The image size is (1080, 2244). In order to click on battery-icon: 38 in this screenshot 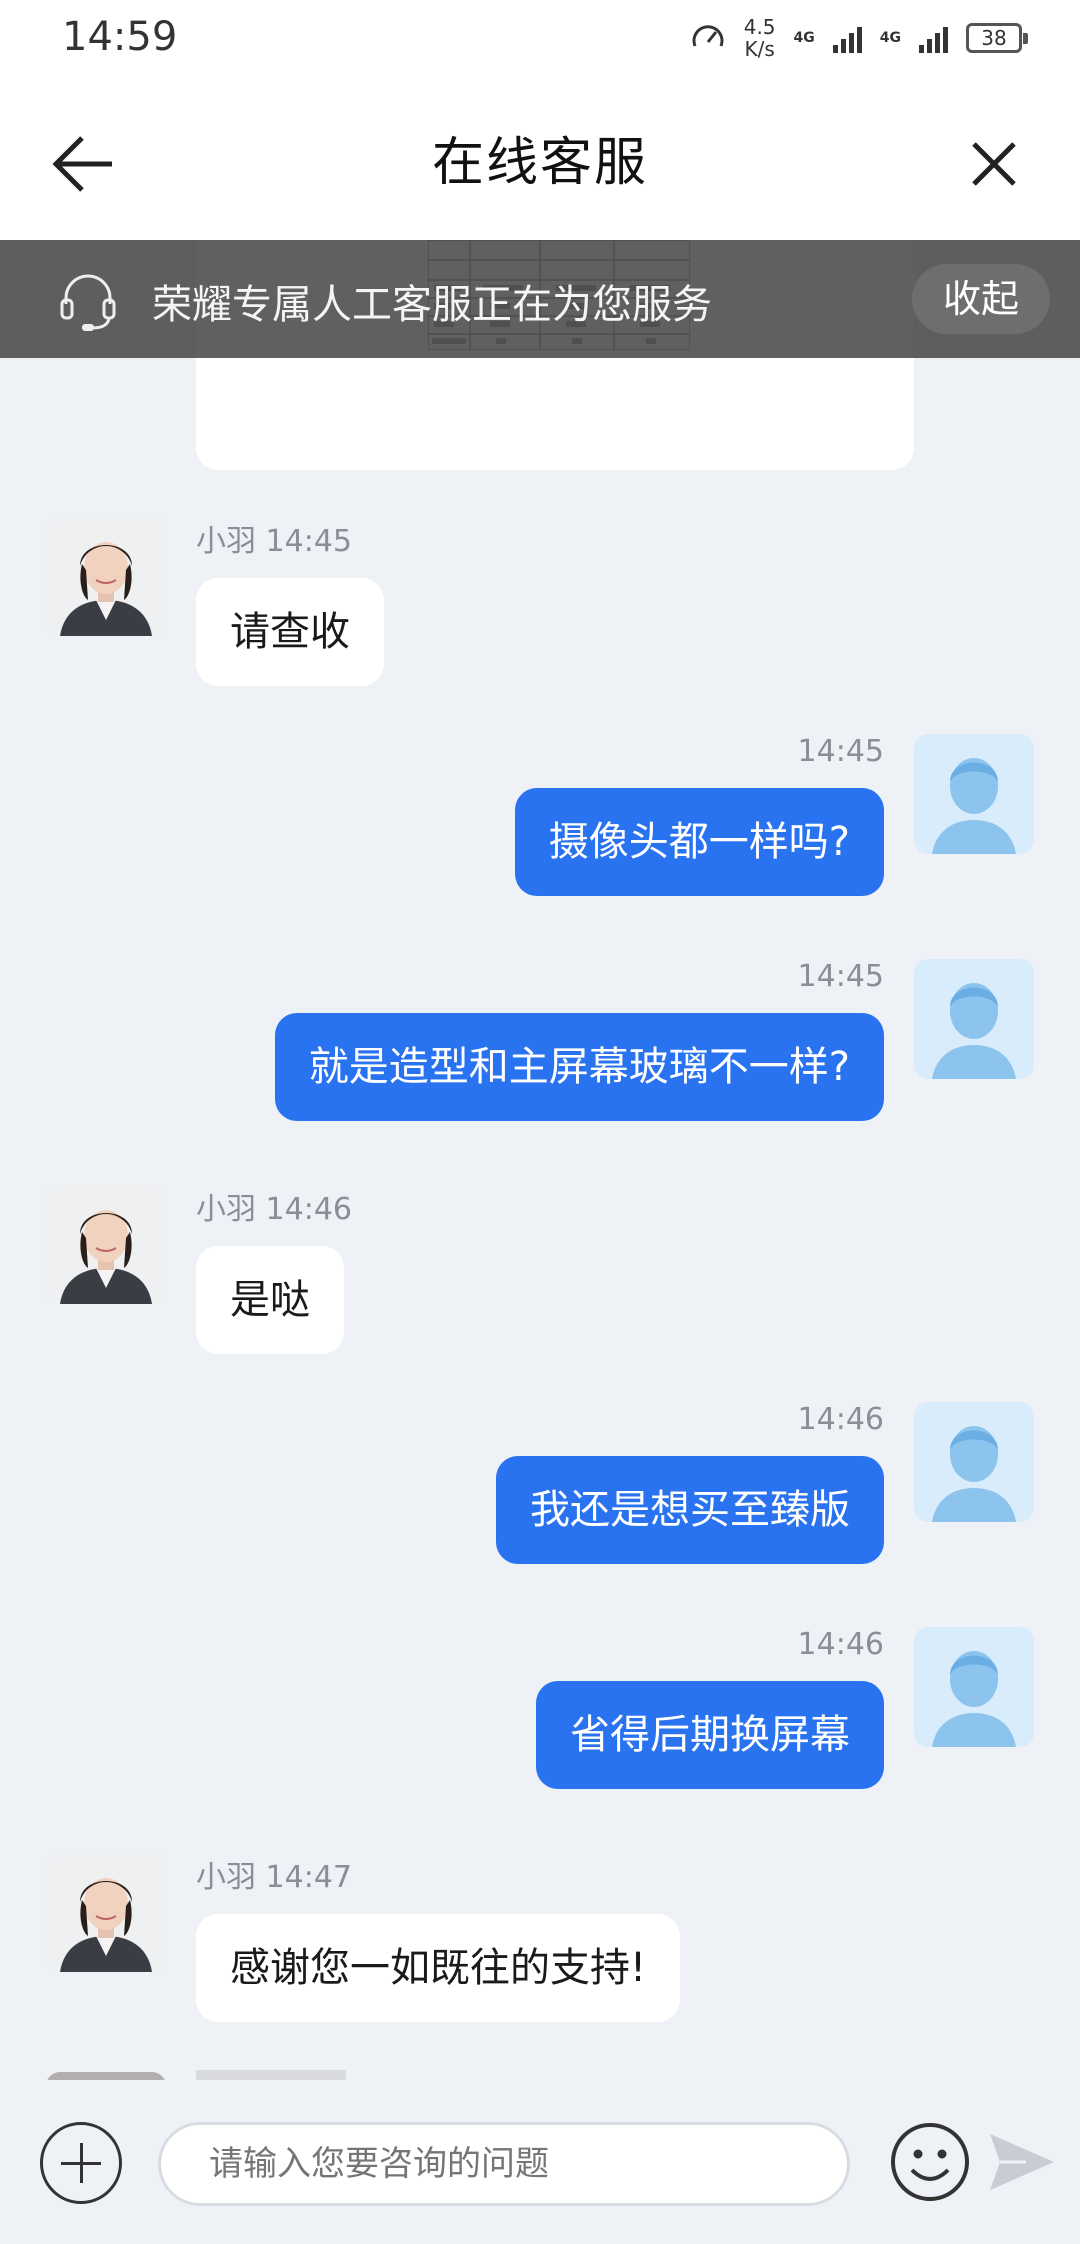, I will do `click(997, 38)`.